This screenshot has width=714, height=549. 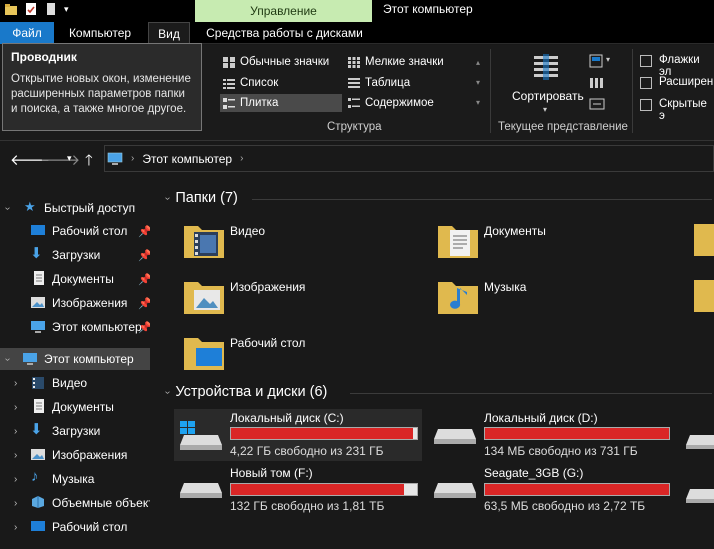 What do you see at coordinates (241, 158) in the screenshot?
I see `breadcrumb-chevron-icon: ›` at bounding box center [241, 158].